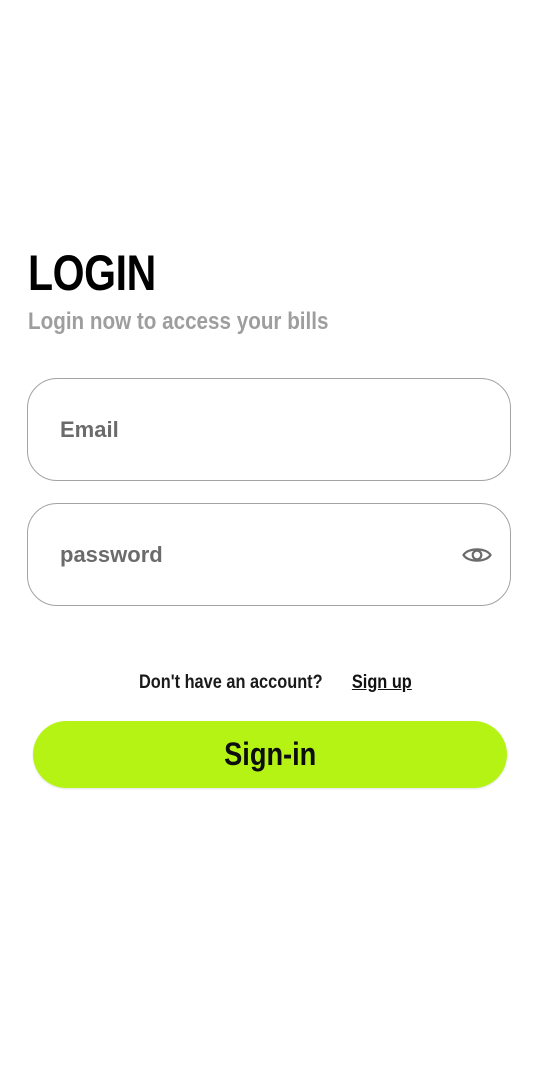  What do you see at coordinates (92, 273) in the screenshot?
I see `page-title: LOGIN` at bounding box center [92, 273].